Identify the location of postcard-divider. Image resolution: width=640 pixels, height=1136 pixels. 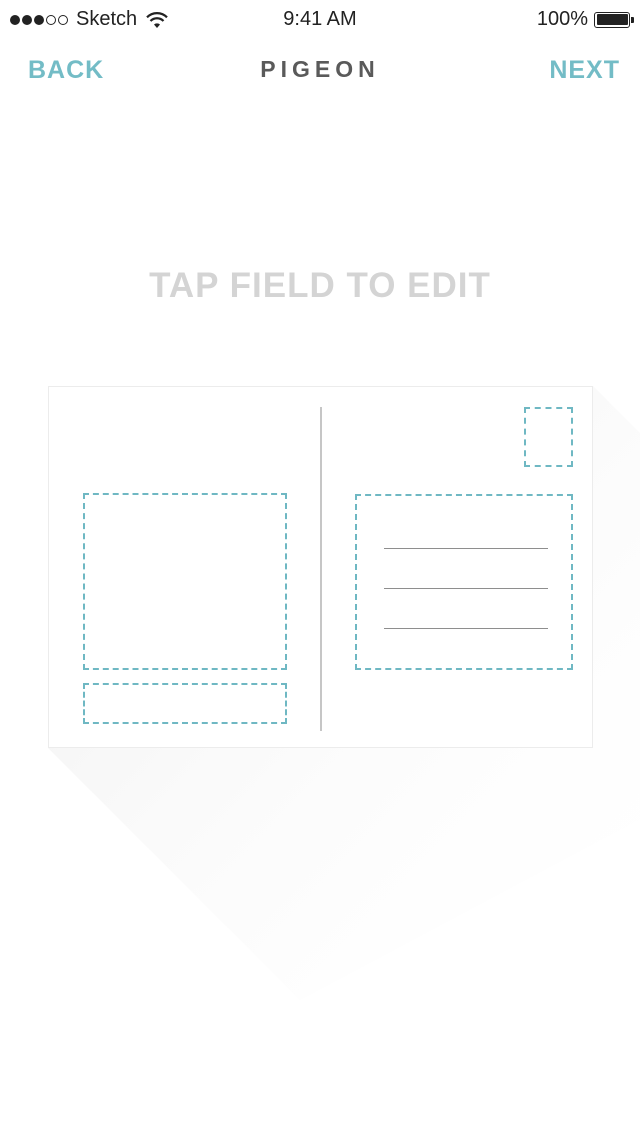
(321, 569).